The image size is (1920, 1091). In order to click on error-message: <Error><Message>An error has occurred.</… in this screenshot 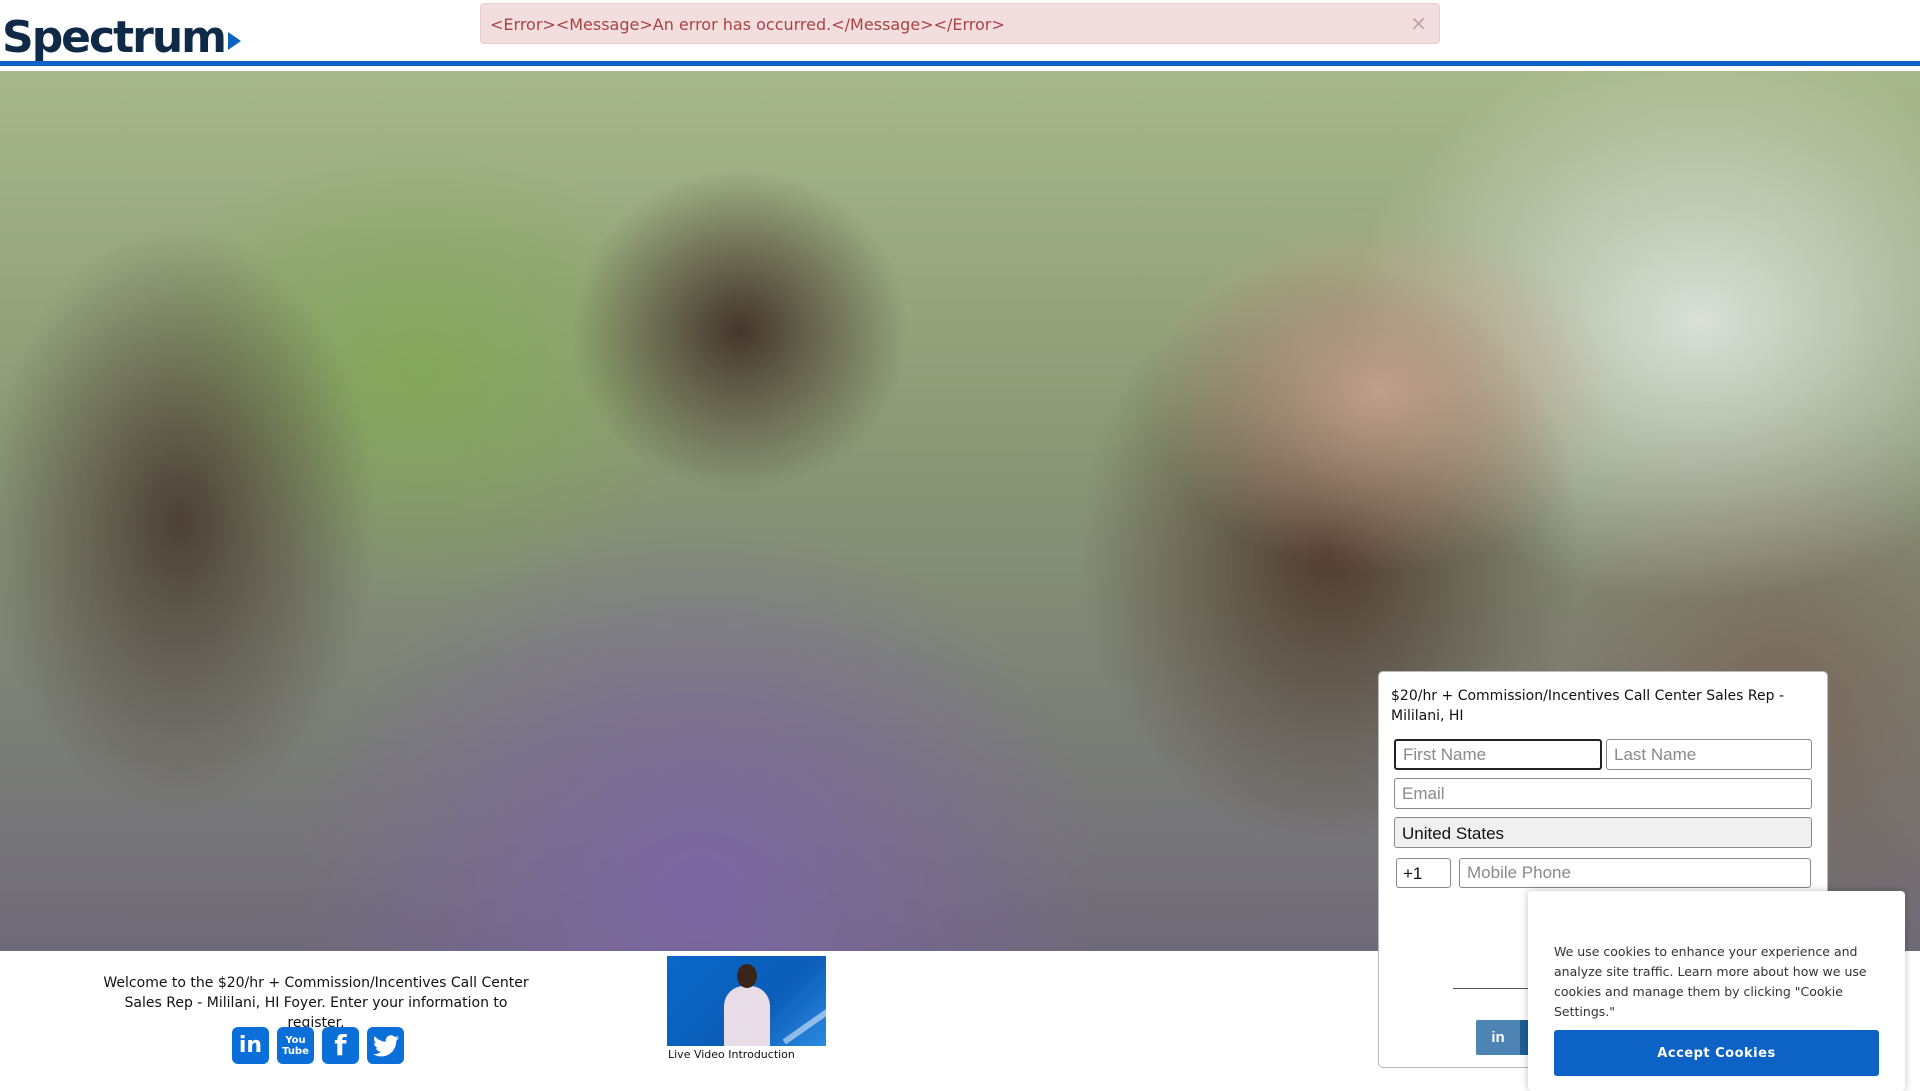, I will do `click(747, 24)`.